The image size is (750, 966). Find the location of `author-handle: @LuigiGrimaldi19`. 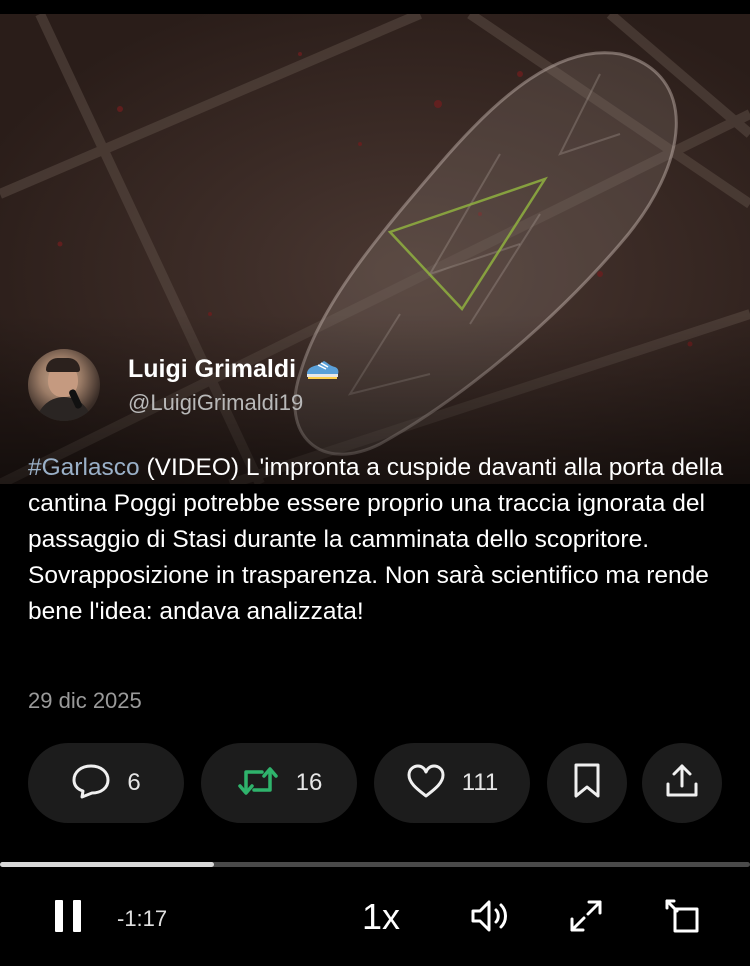

author-handle: @LuigiGrimaldi19 is located at coordinates (234, 403).